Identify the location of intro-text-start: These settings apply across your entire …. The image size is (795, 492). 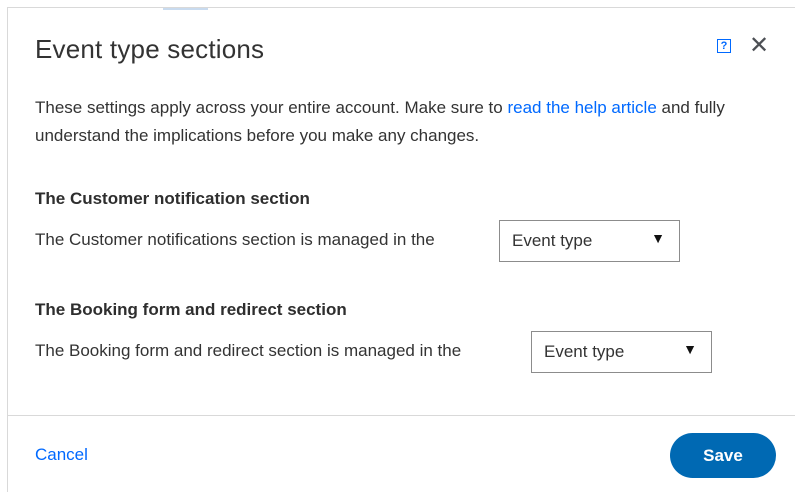
(271, 107).